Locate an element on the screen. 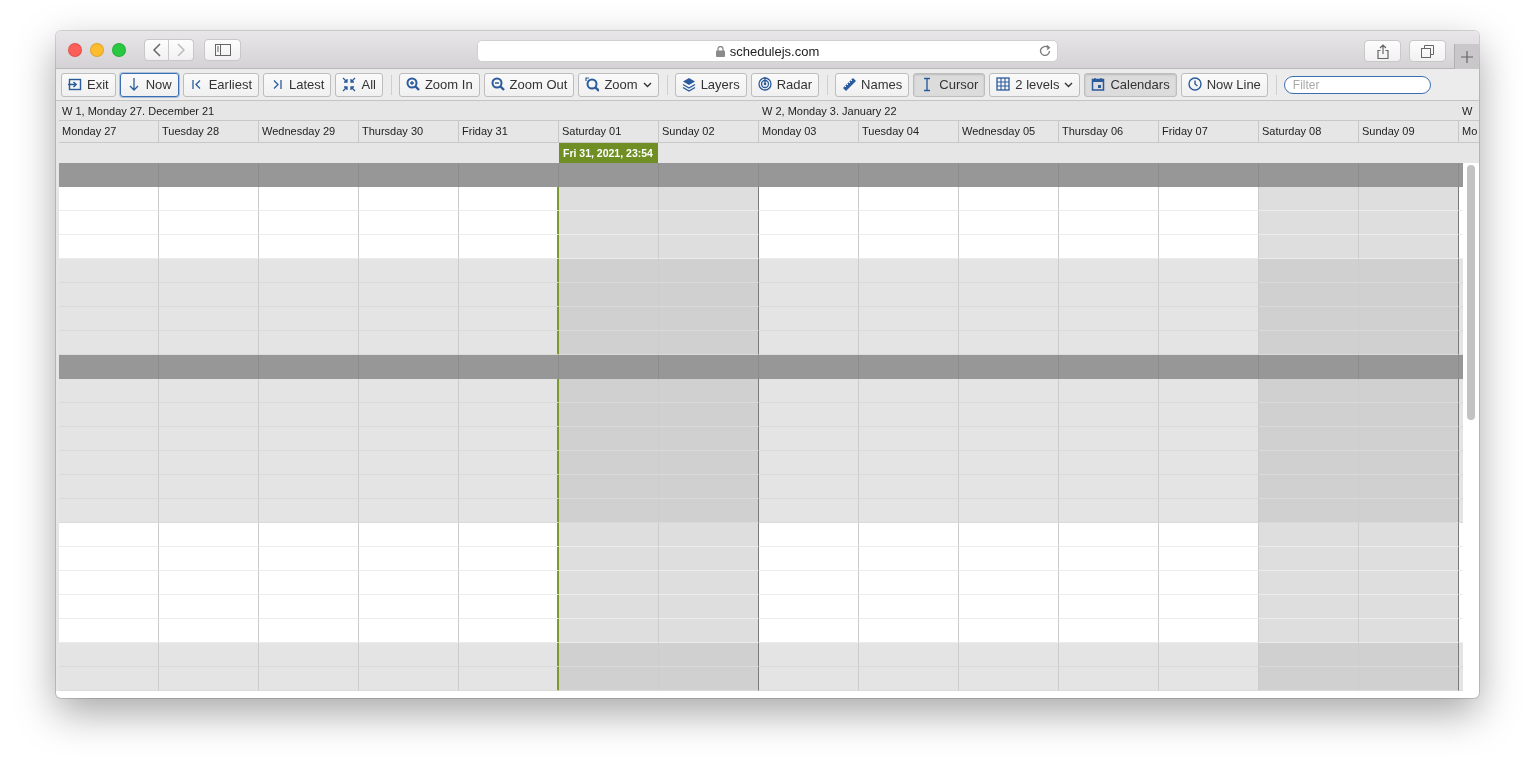  toolbar-button: Earliest is located at coordinates (221, 84).